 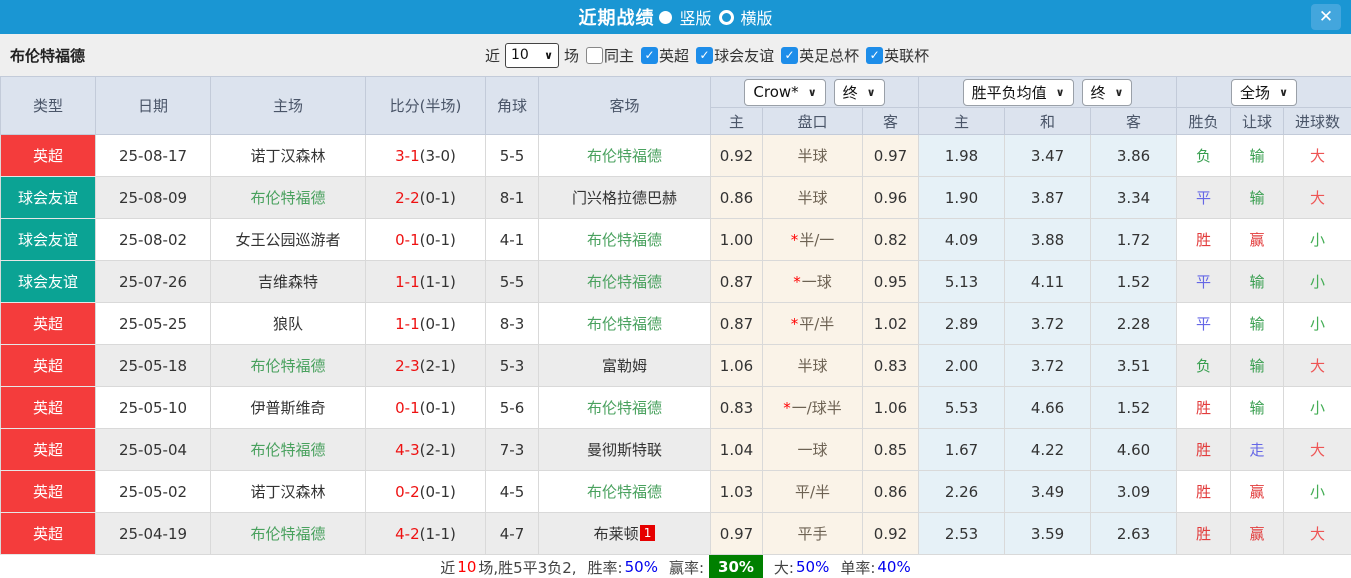 I want to click on match-result: 胜, so click(x=1204, y=239).